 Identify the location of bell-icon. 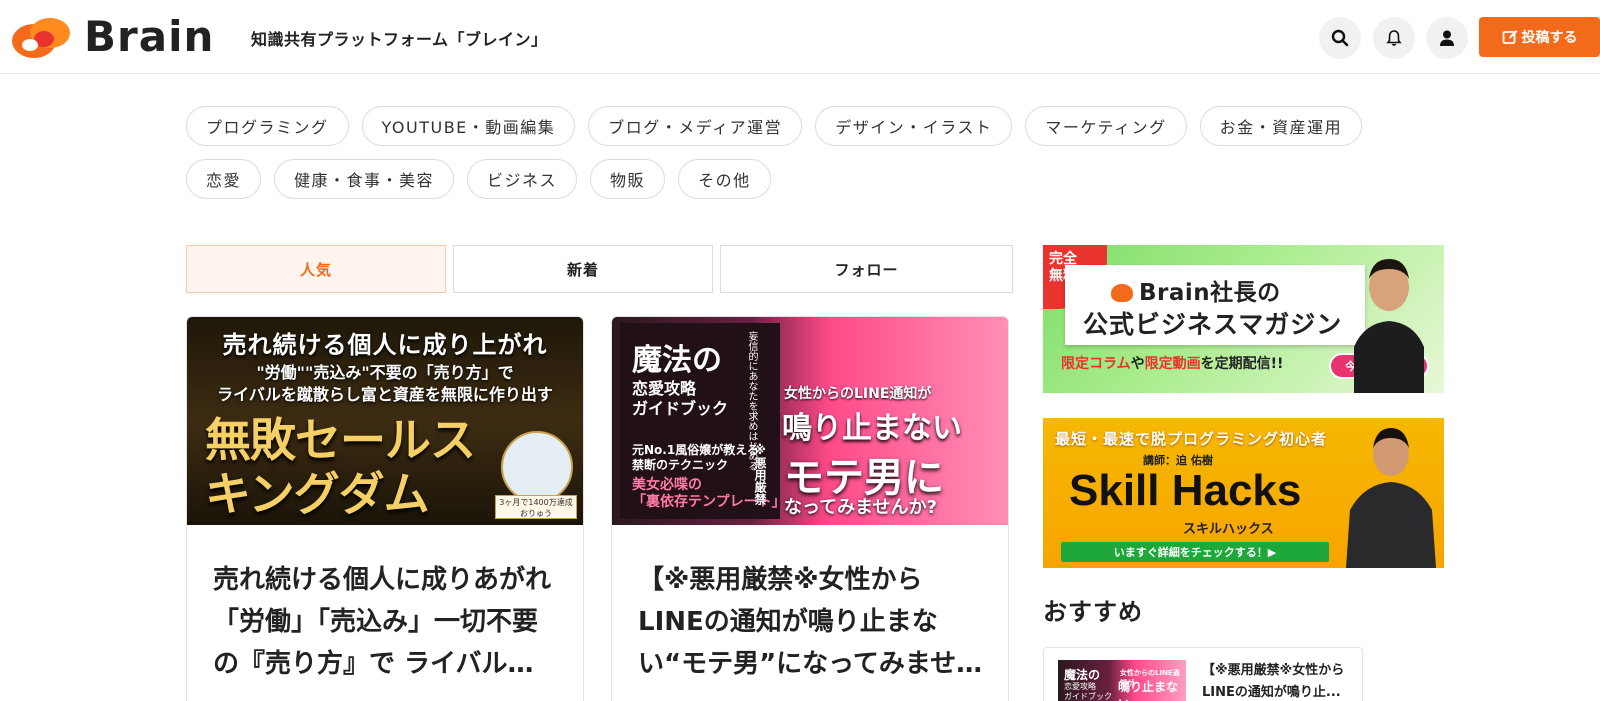
(1394, 38).